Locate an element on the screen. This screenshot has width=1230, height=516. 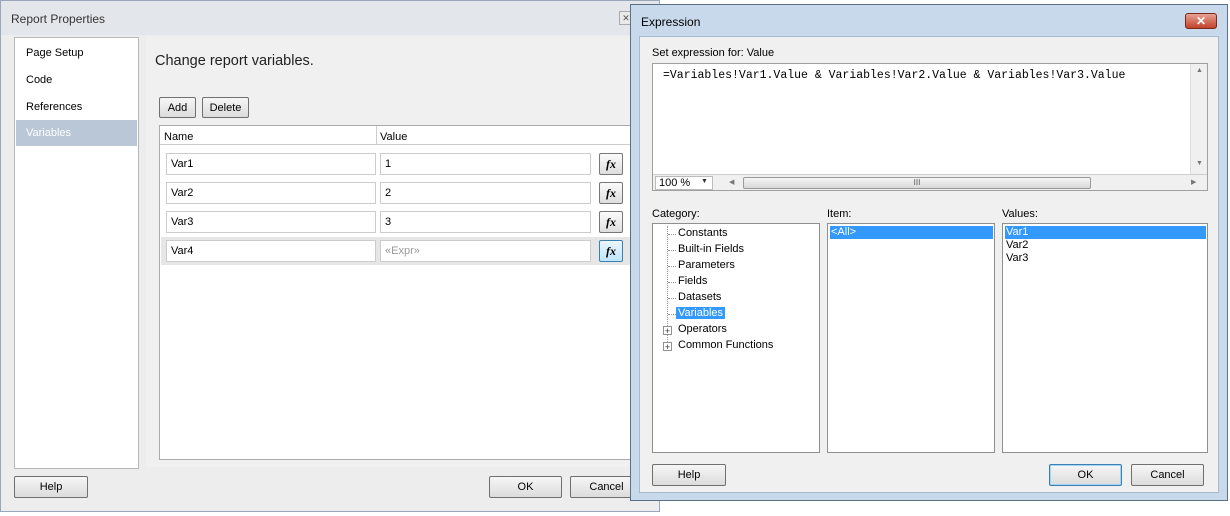
variable-value-cell: «Expr» is located at coordinates (485, 251).